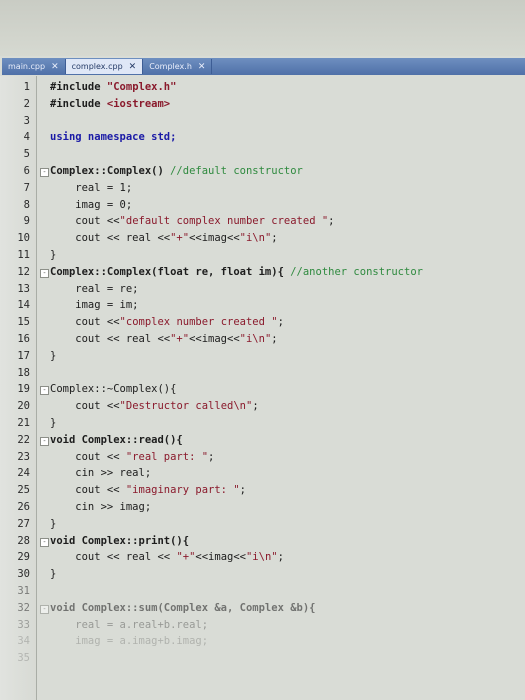 This screenshot has width=525, height=700. I want to click on code-token: "imaginary part: ", so click(182, 490).